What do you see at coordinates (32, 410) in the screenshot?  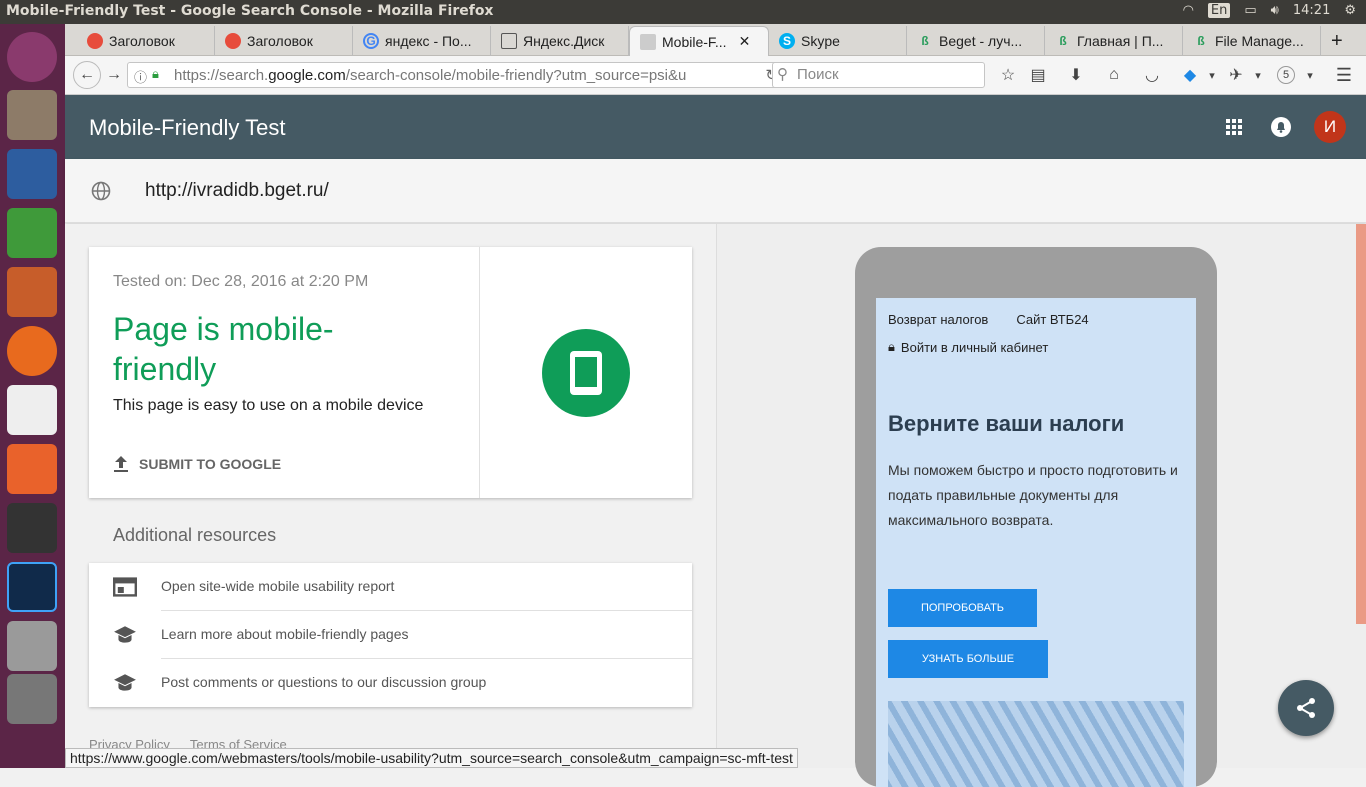 I see `amazon-icon` at bounding box center [32, 410].